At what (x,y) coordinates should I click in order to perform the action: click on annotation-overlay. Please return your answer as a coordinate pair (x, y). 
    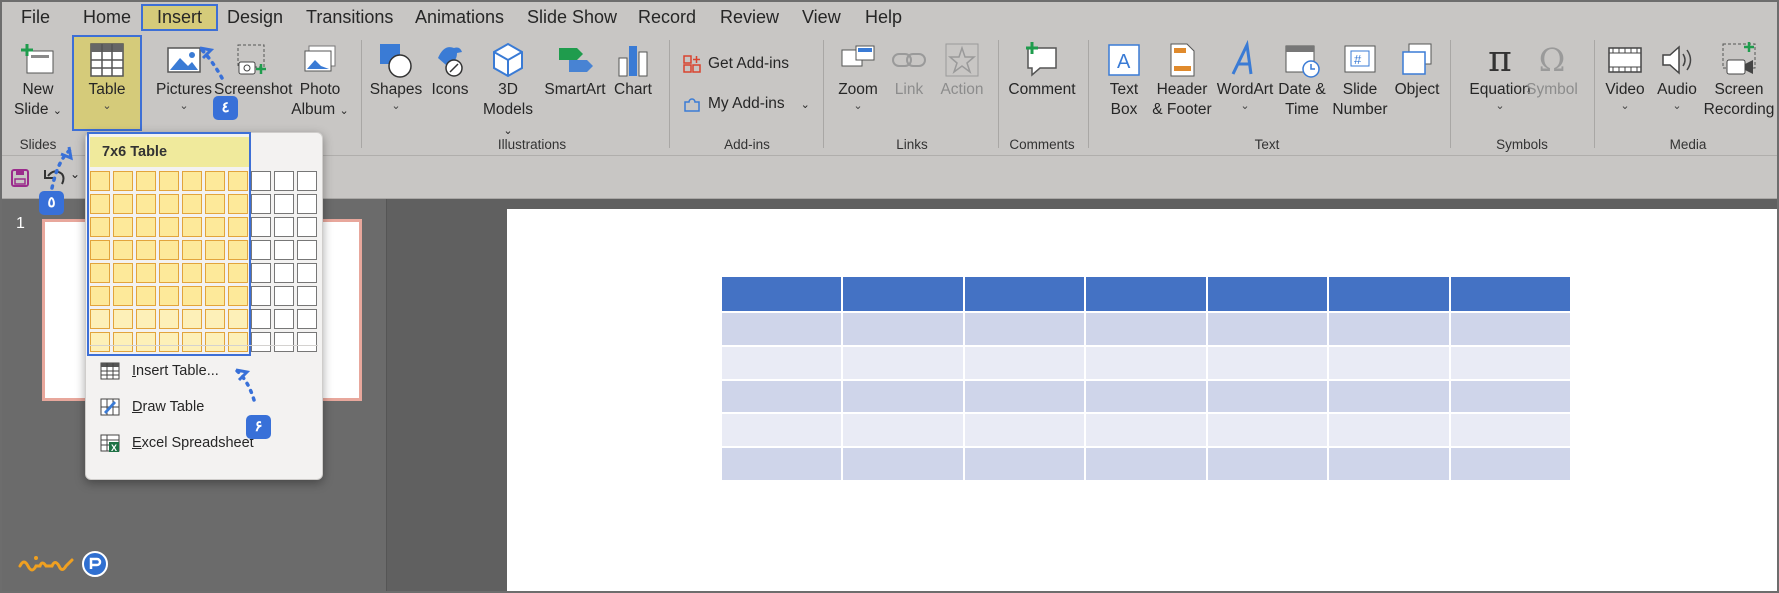
    Looking at the image, I should click on (153, 224).